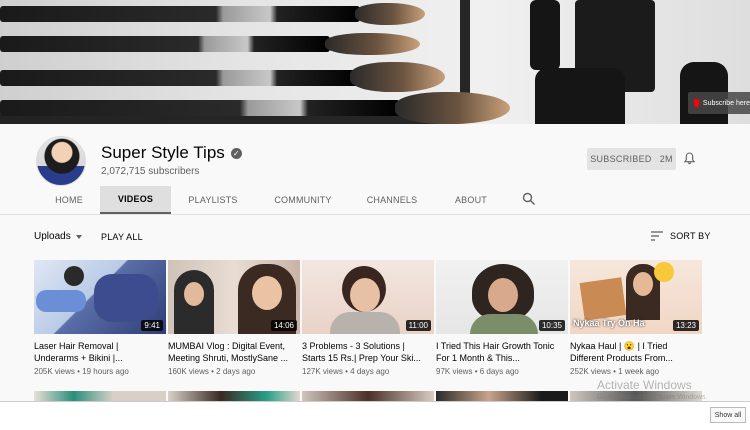 The width and height of the screenshot is (750, 430). What do you see at coordinates (61, 161) in the screenshot?
I see `channel-avatar` at bounding box center [61, 161].